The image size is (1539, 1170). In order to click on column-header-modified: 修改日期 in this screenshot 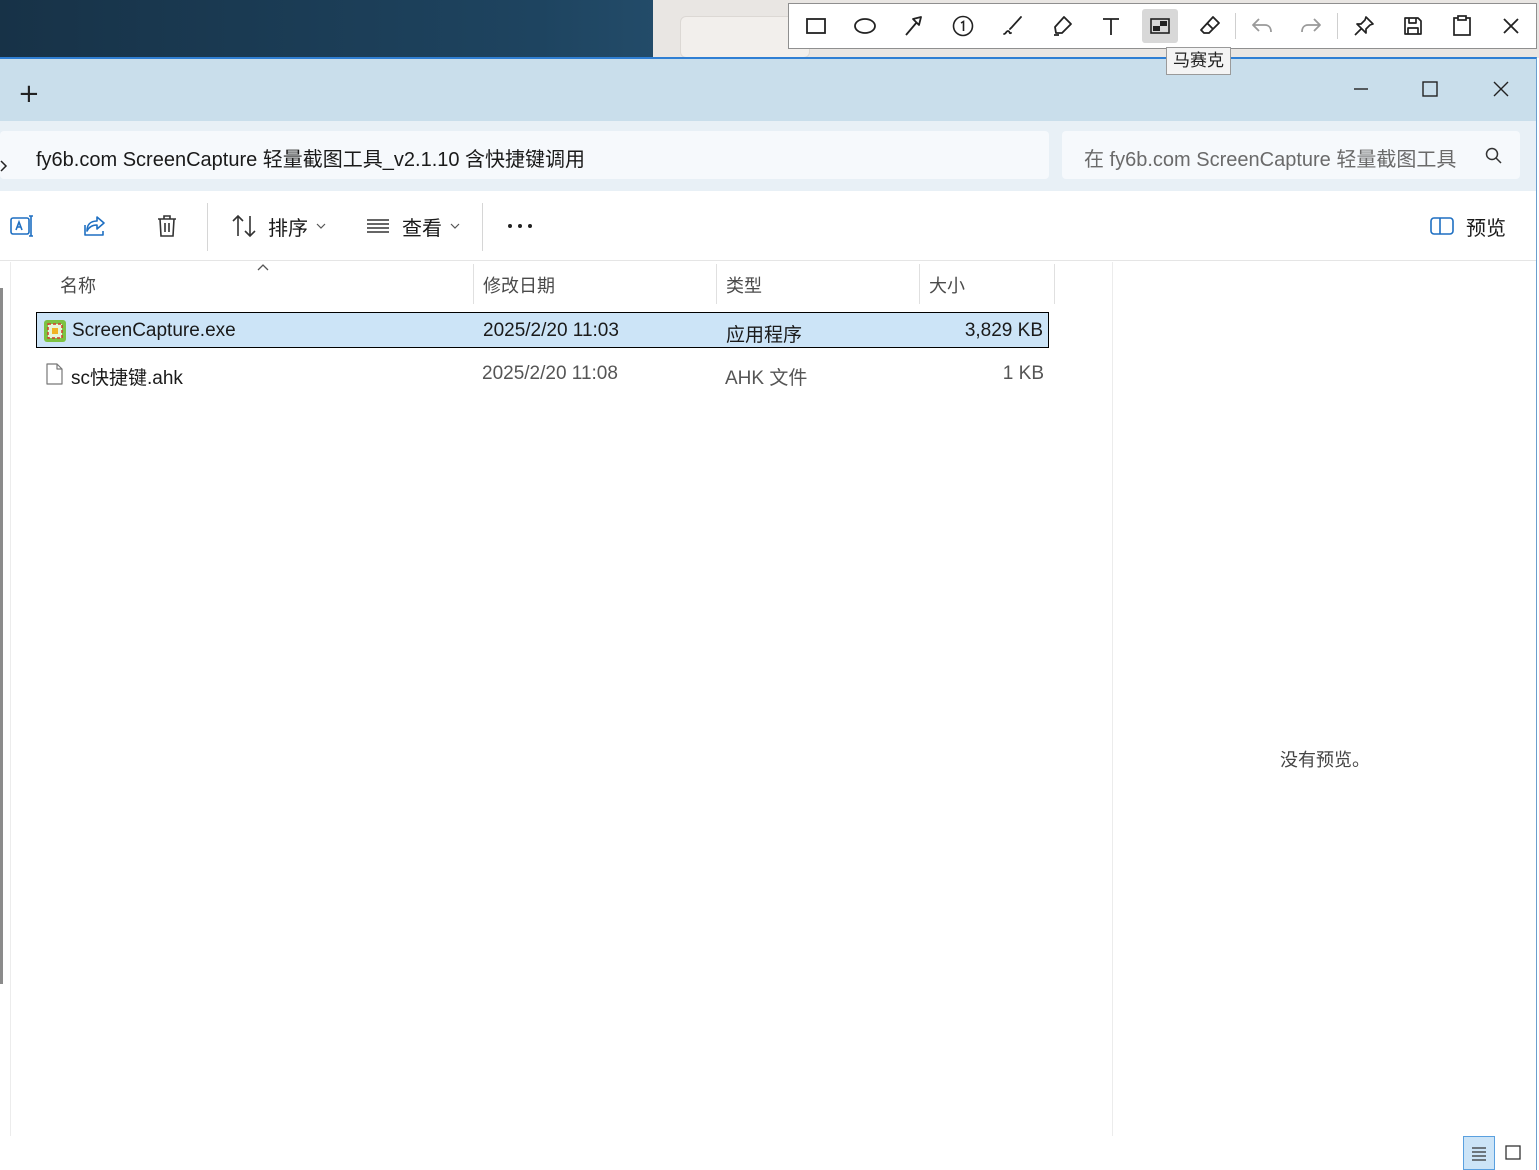, I will do `click(519, 285)`.